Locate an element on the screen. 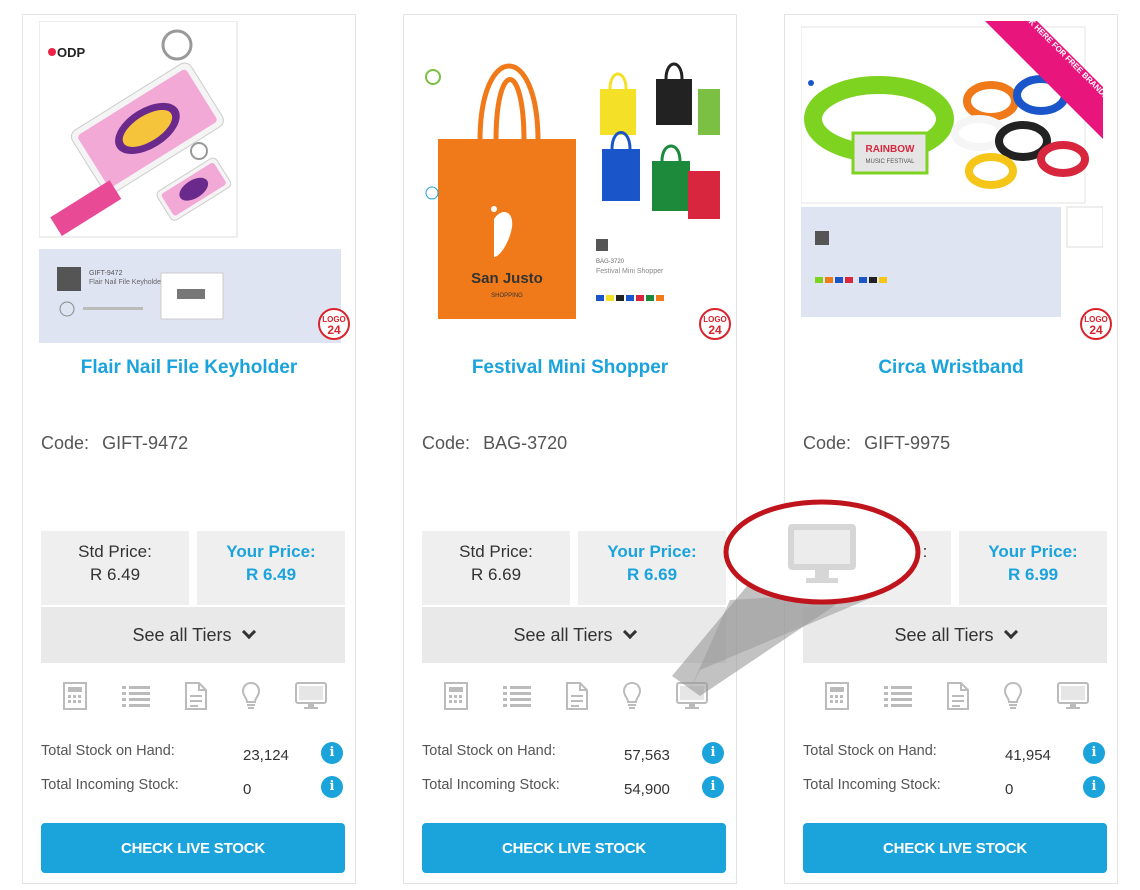 The width and height of the screenshot is (1140, 890). product-image: ODP GIFT-9472 Flair Nail File Keyholder is located at coordinates (189, 181).